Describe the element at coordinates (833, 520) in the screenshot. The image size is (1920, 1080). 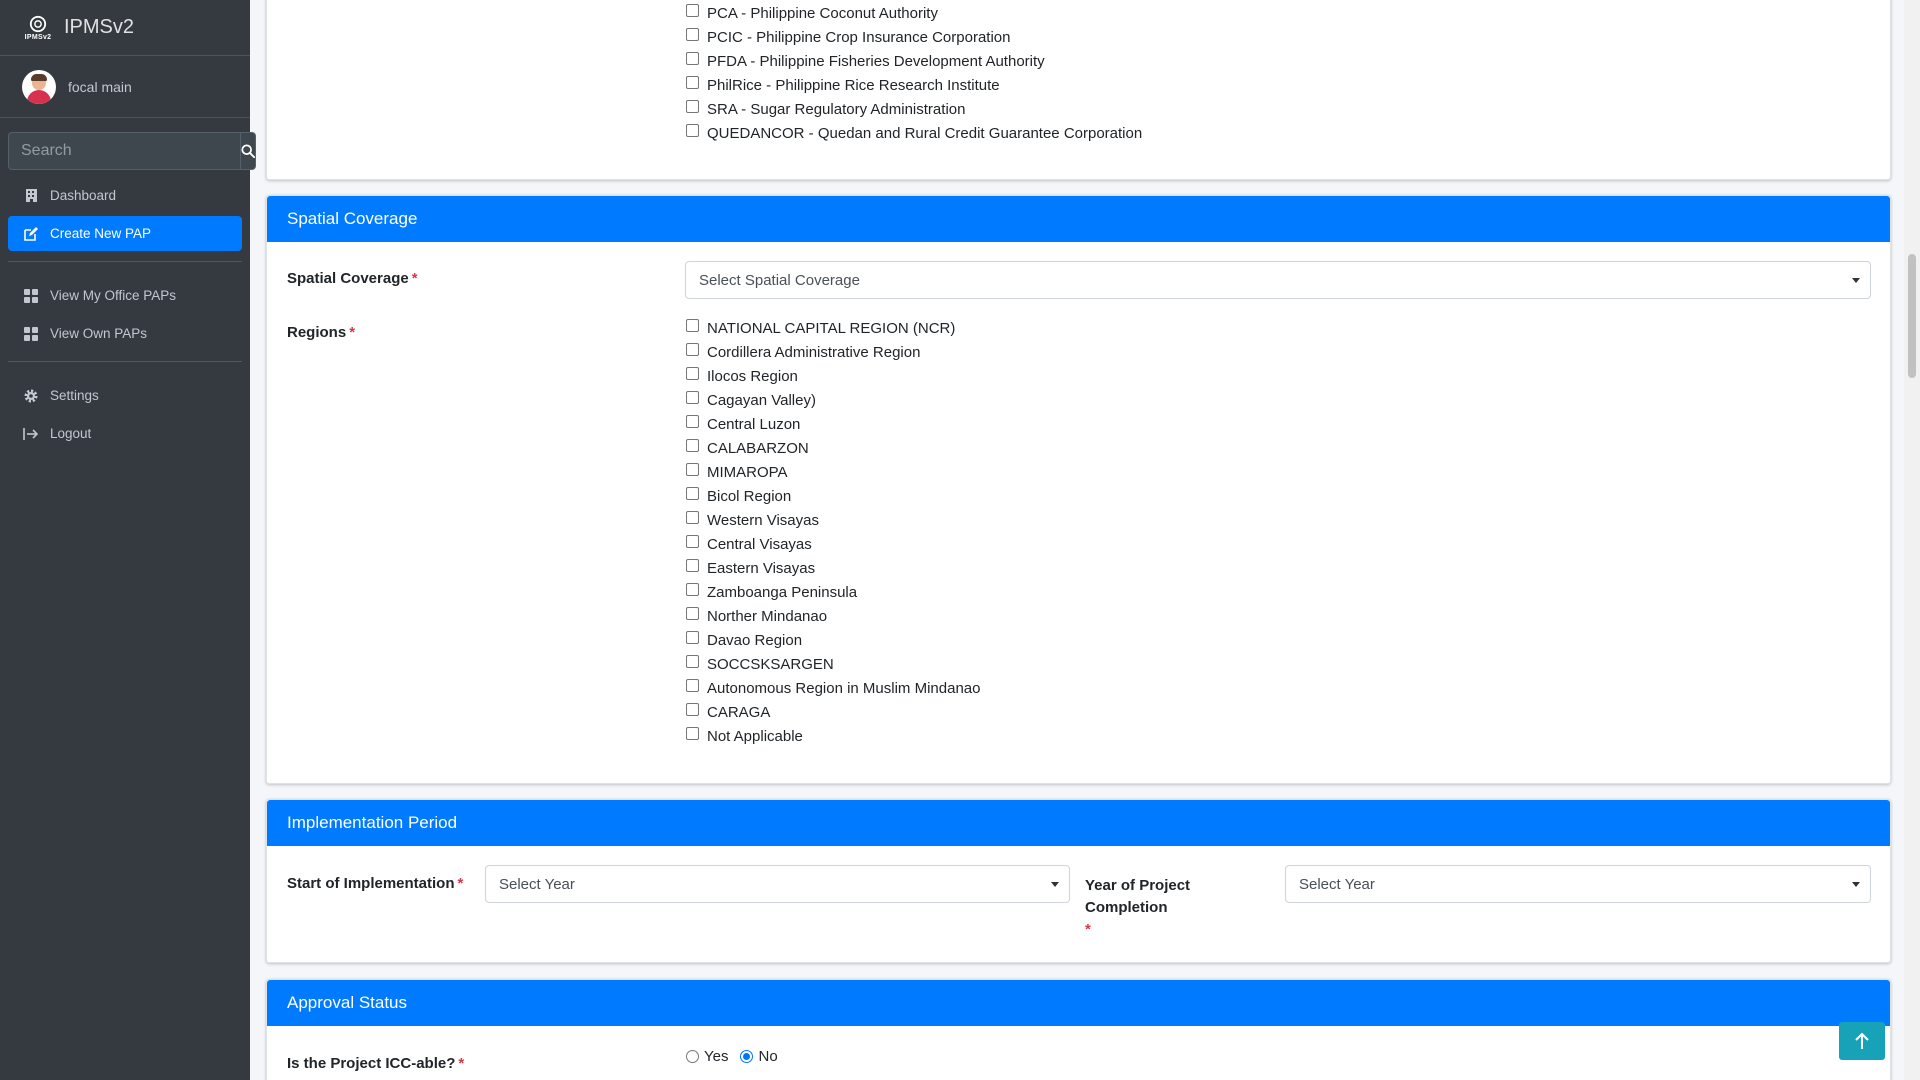
I see `region-option: Western Visayas` at that location.